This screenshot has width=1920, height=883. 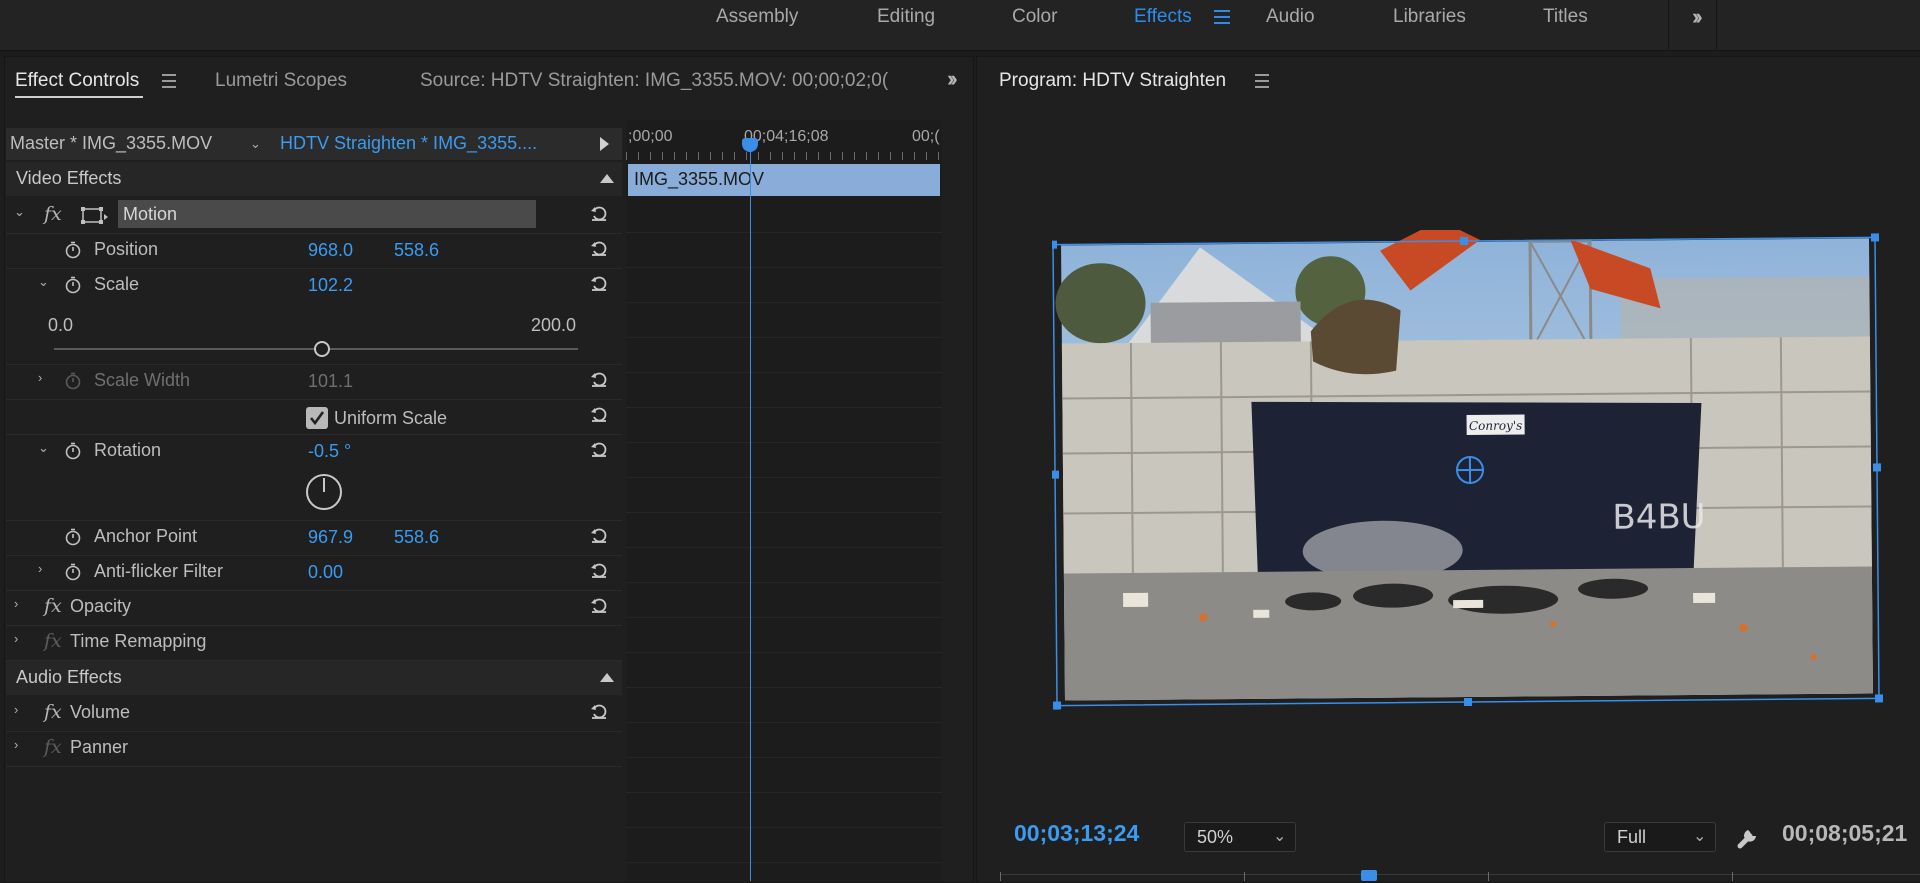 I want to click on uniform-scale-checkbox, so click(x=317, y=418).